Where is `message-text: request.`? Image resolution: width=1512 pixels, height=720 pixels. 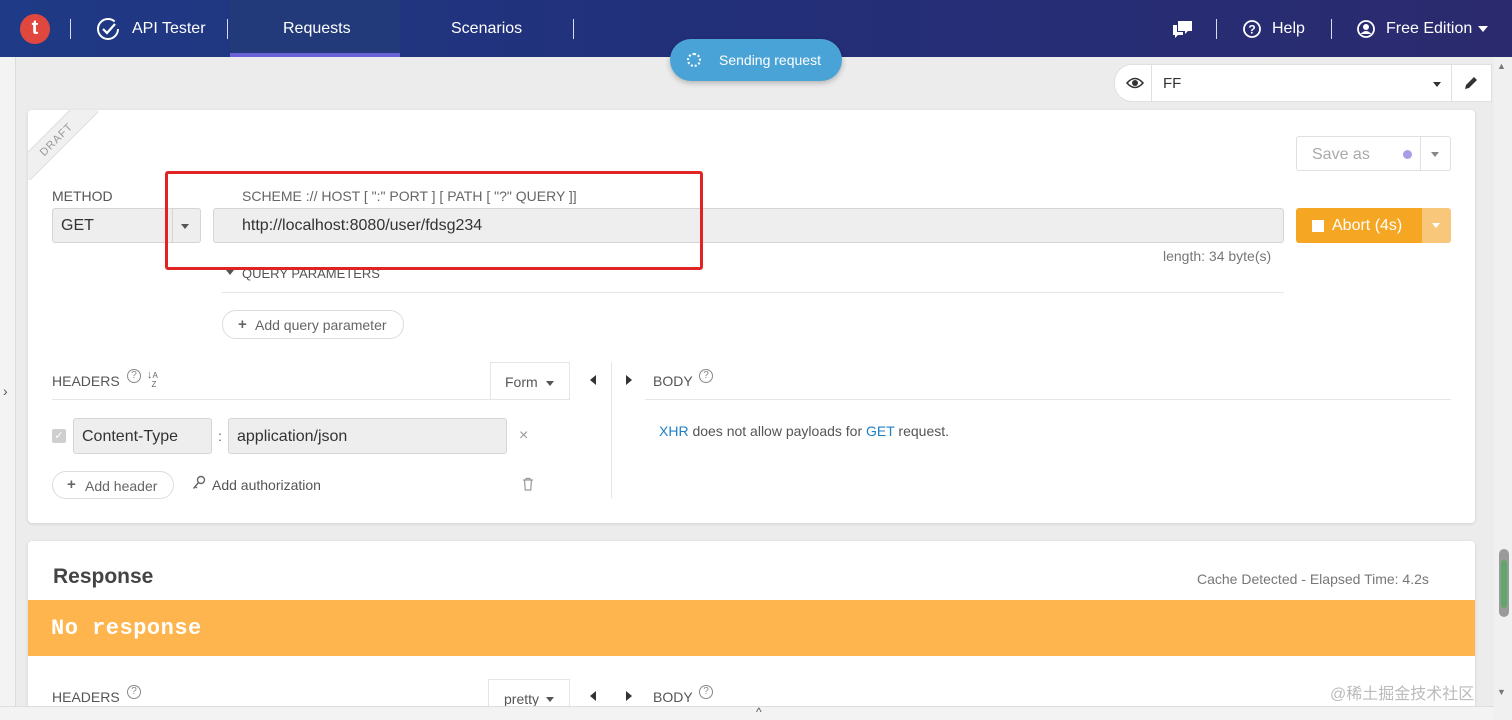 message-text: request. is located at coordinates (922, 431).